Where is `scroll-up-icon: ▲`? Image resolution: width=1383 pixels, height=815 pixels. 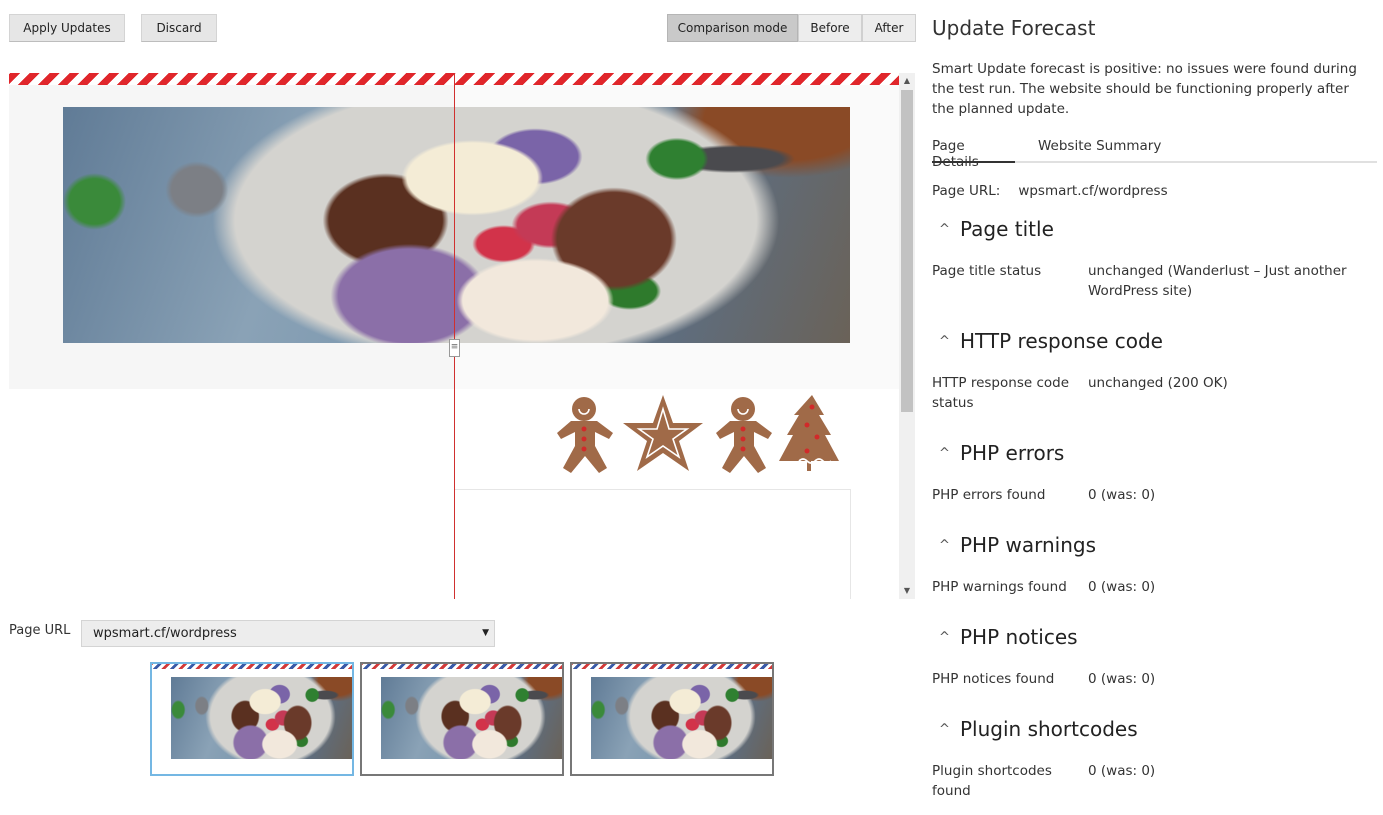
scroll-up-icon: ▲ is located at coordinates (907, 81).